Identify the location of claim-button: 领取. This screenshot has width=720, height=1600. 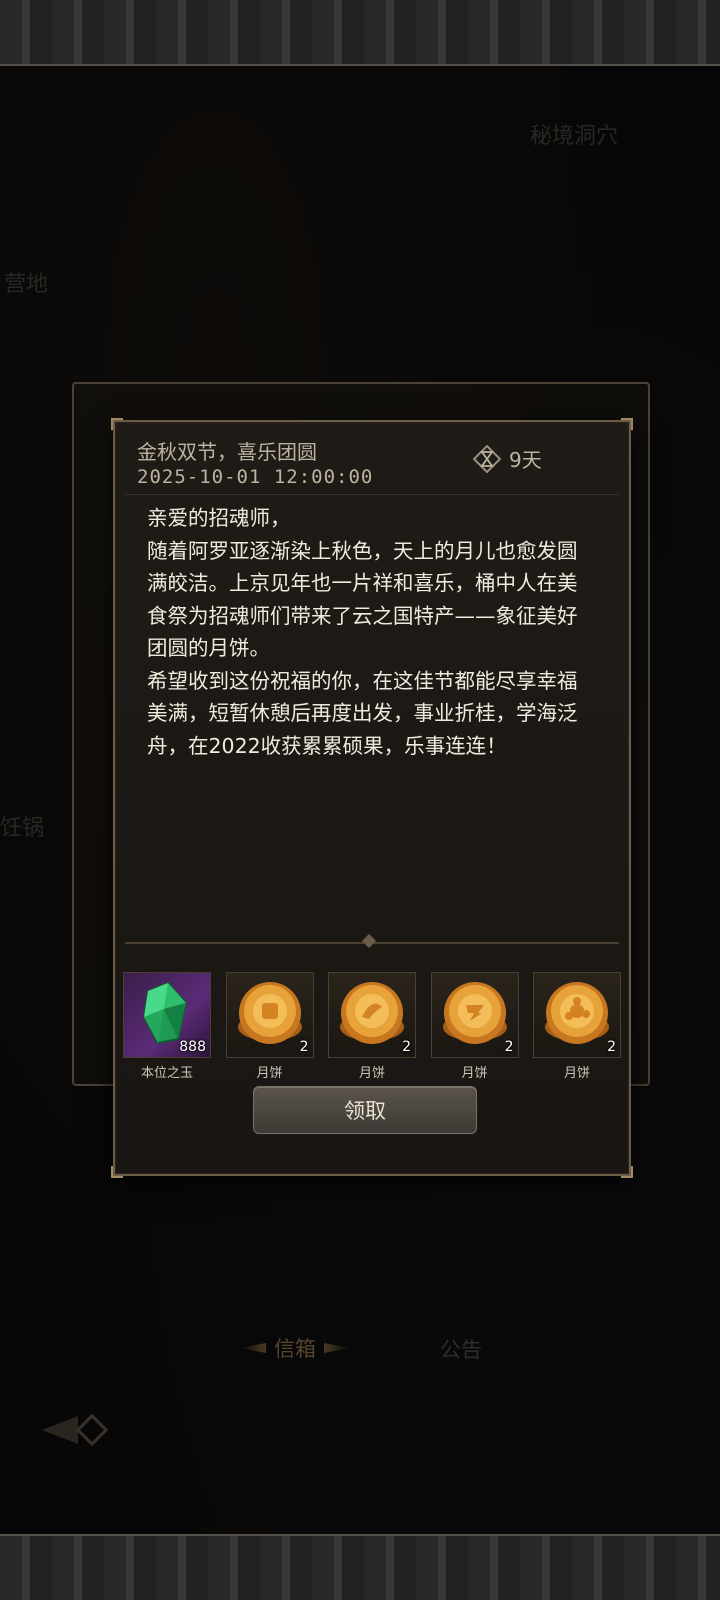
(365, 1110).